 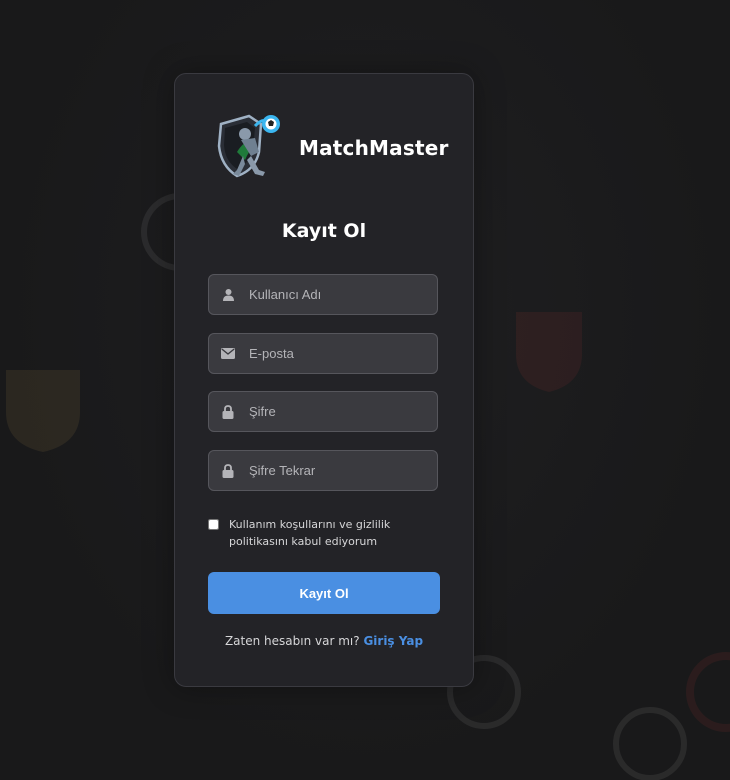 I want to click on username-input, so click(x=339, y=294).